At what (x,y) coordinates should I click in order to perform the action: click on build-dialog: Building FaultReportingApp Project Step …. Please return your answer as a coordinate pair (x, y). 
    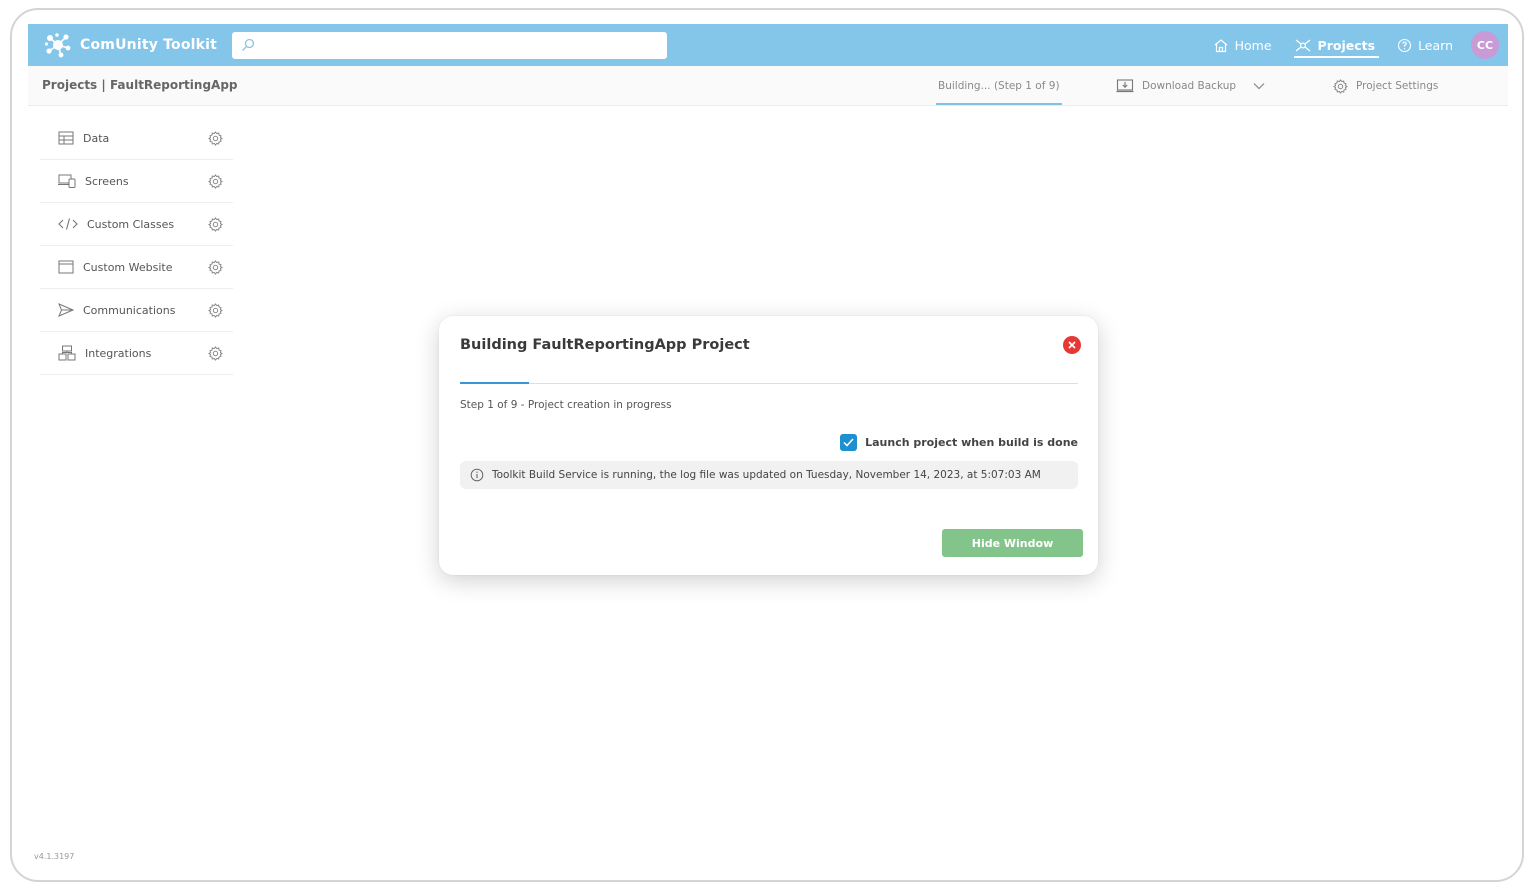
    Looking at the image, I should click on (768, 445).